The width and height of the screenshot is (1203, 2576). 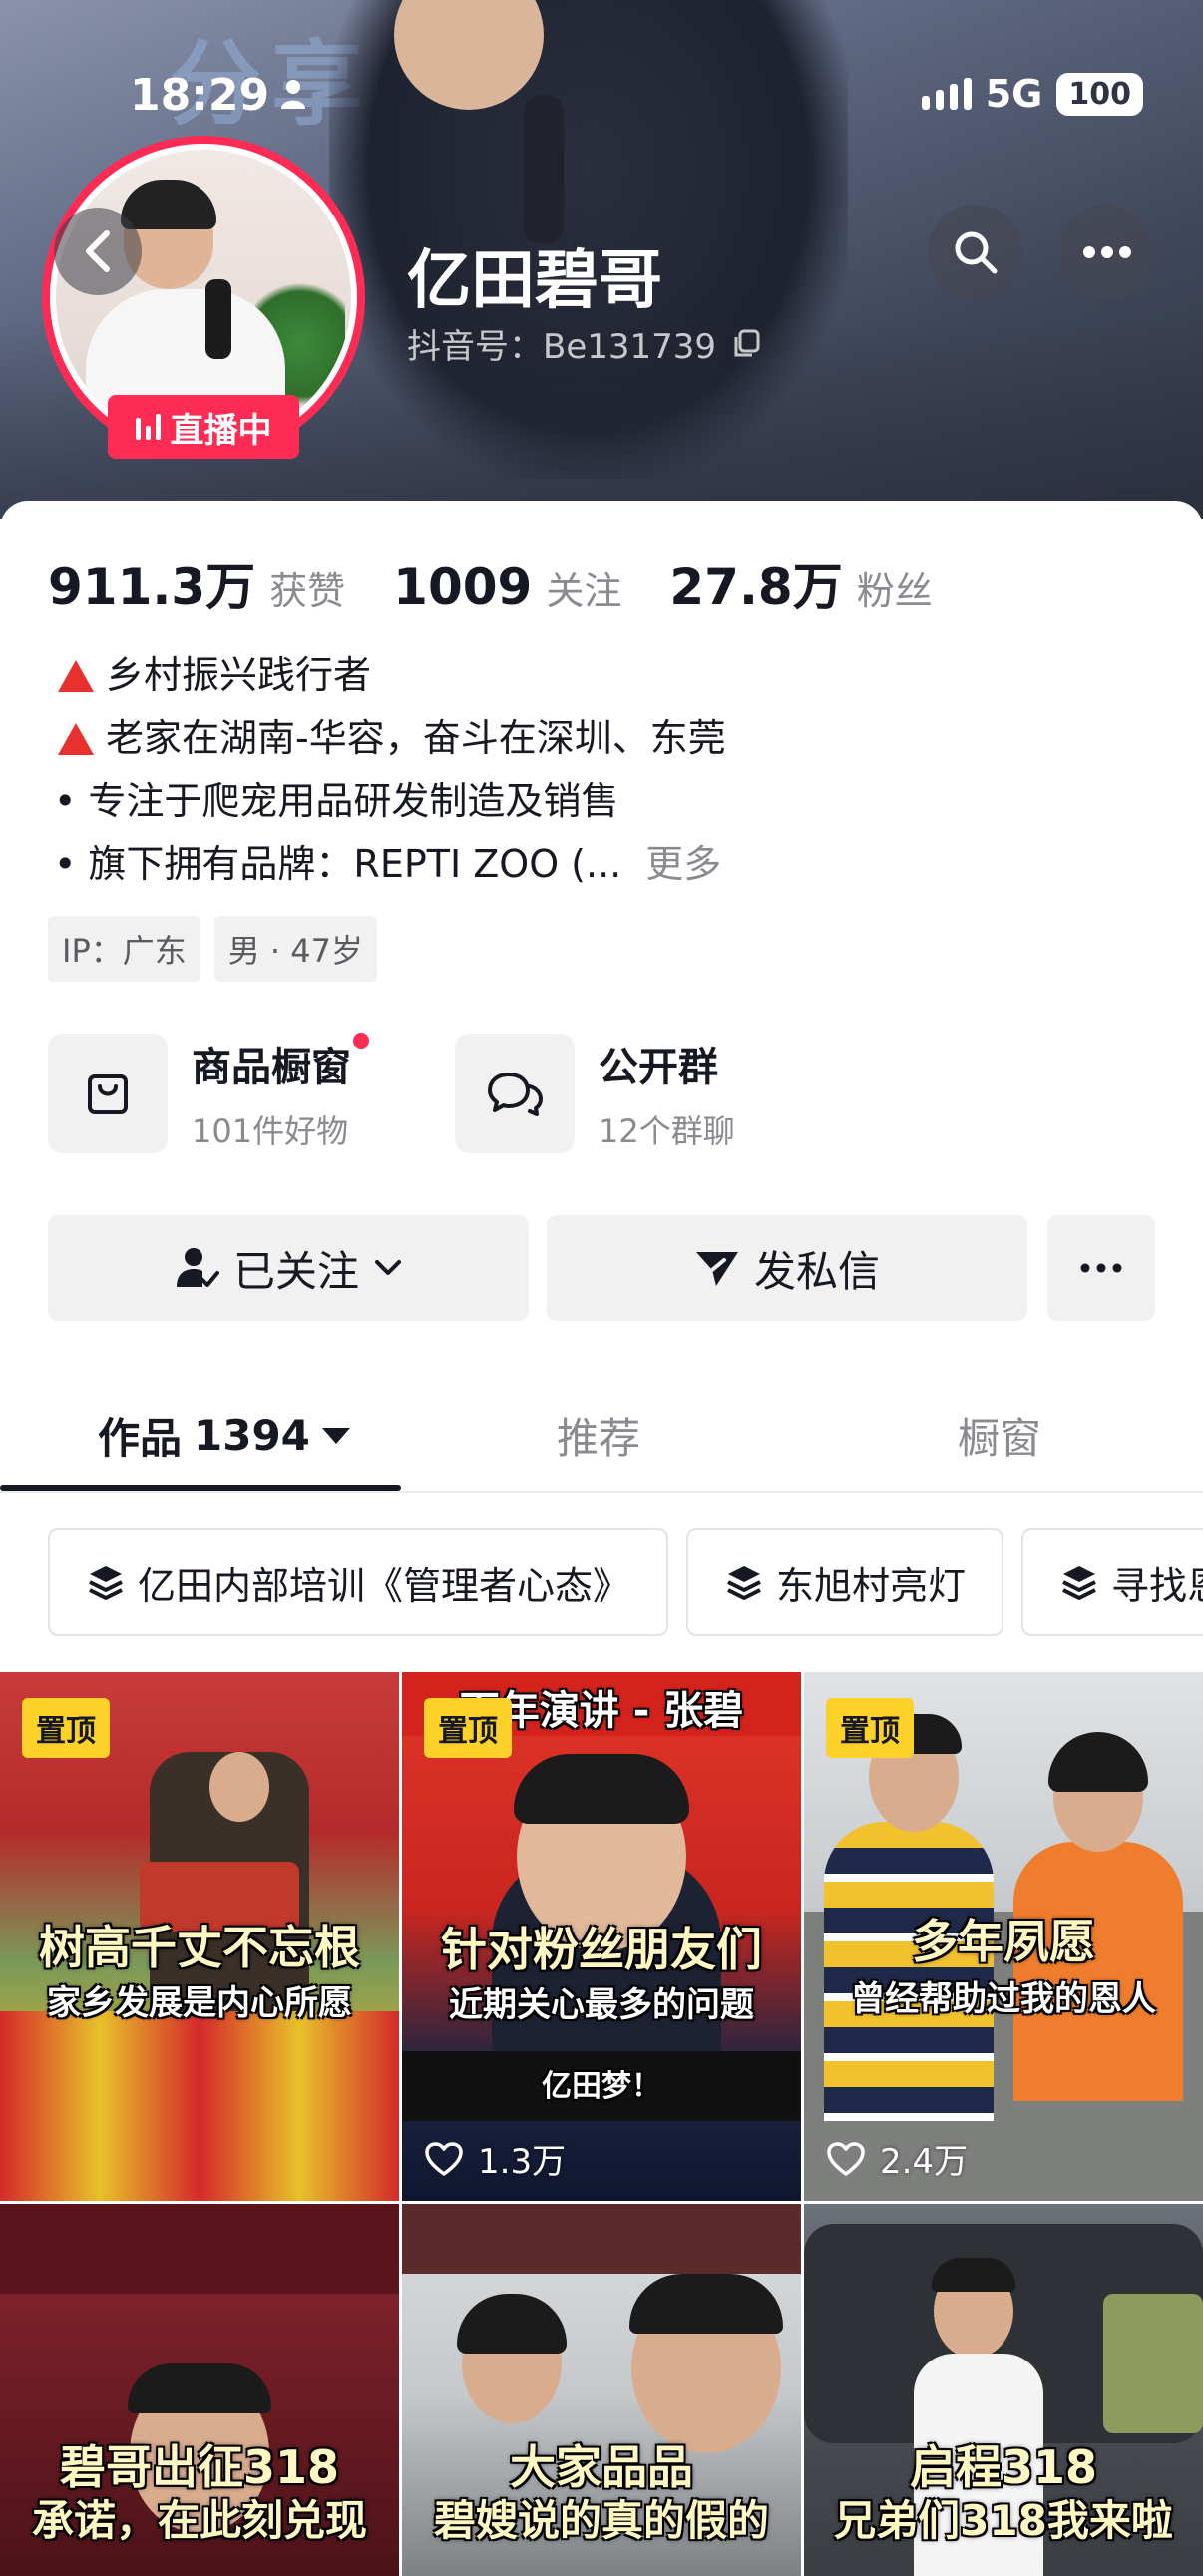 I want to click on tab-works-label: 作品, so click(x=140, y=1438).